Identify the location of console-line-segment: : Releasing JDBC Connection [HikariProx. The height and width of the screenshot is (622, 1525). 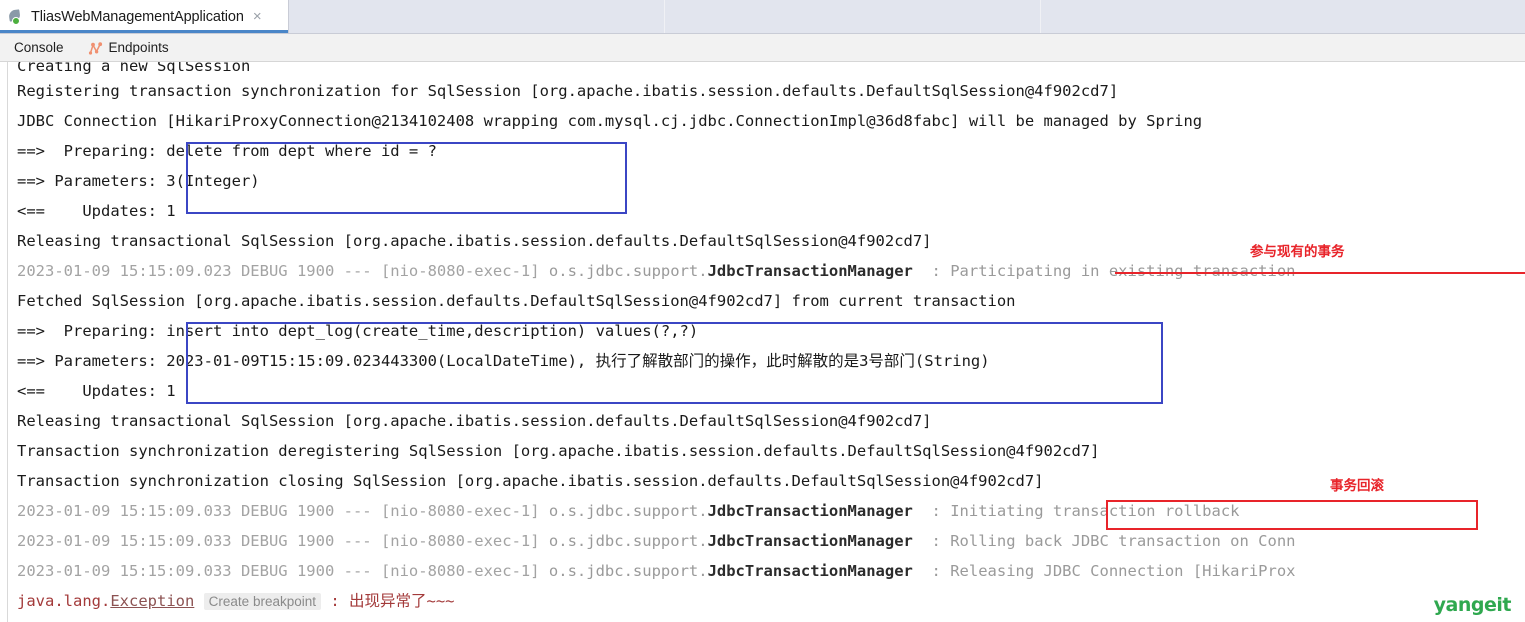
(1104, 571).